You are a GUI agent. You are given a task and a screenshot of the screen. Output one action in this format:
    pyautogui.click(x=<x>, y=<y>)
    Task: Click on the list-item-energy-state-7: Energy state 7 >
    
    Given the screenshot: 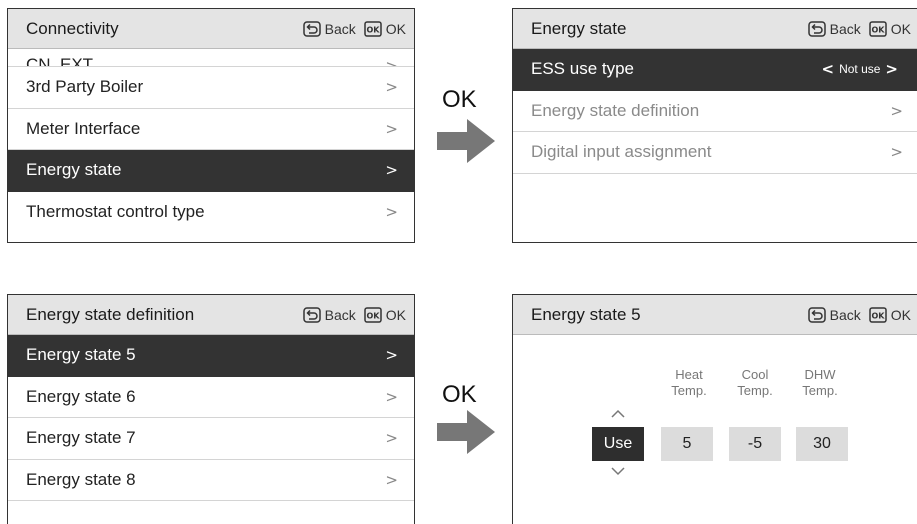 What is the action you would take?
    pyautogui.click(x=211, y=439)
    